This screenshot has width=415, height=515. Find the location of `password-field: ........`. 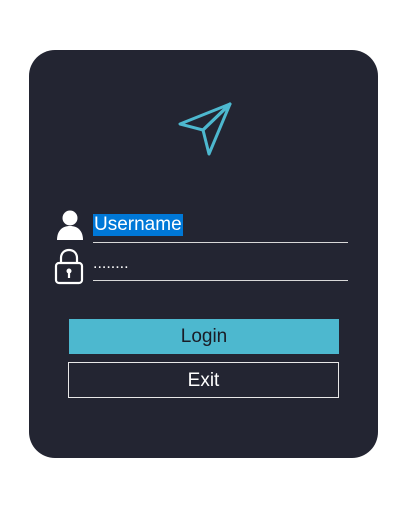

password-field: ........ is located at coordinates (220, 267).